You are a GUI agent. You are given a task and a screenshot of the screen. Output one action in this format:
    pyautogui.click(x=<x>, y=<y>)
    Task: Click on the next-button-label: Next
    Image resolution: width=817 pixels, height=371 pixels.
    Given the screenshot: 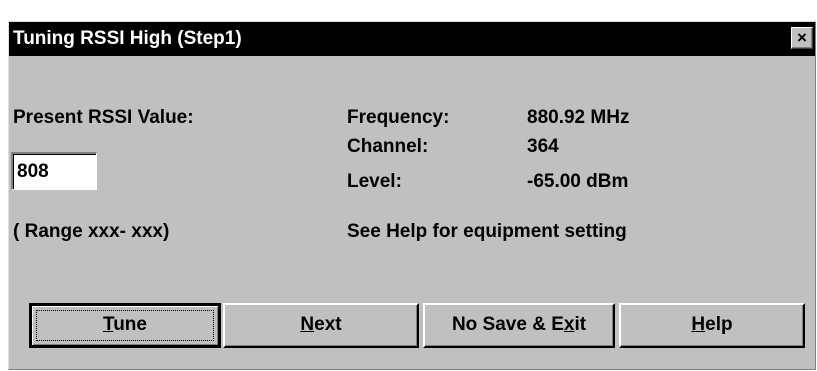 What is the action you would take?
    pyautogui.click(x=321, y=324)
    